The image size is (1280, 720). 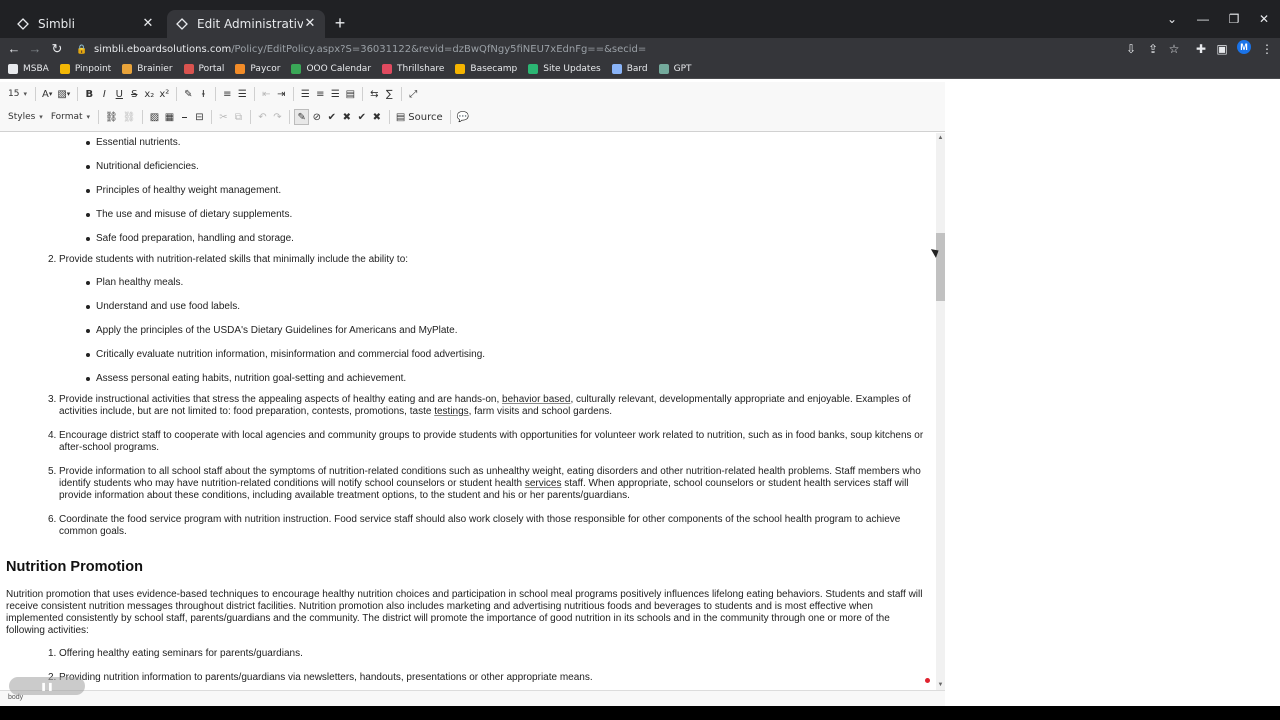 I want to click on element-path: body, so click(x=15, y=697).